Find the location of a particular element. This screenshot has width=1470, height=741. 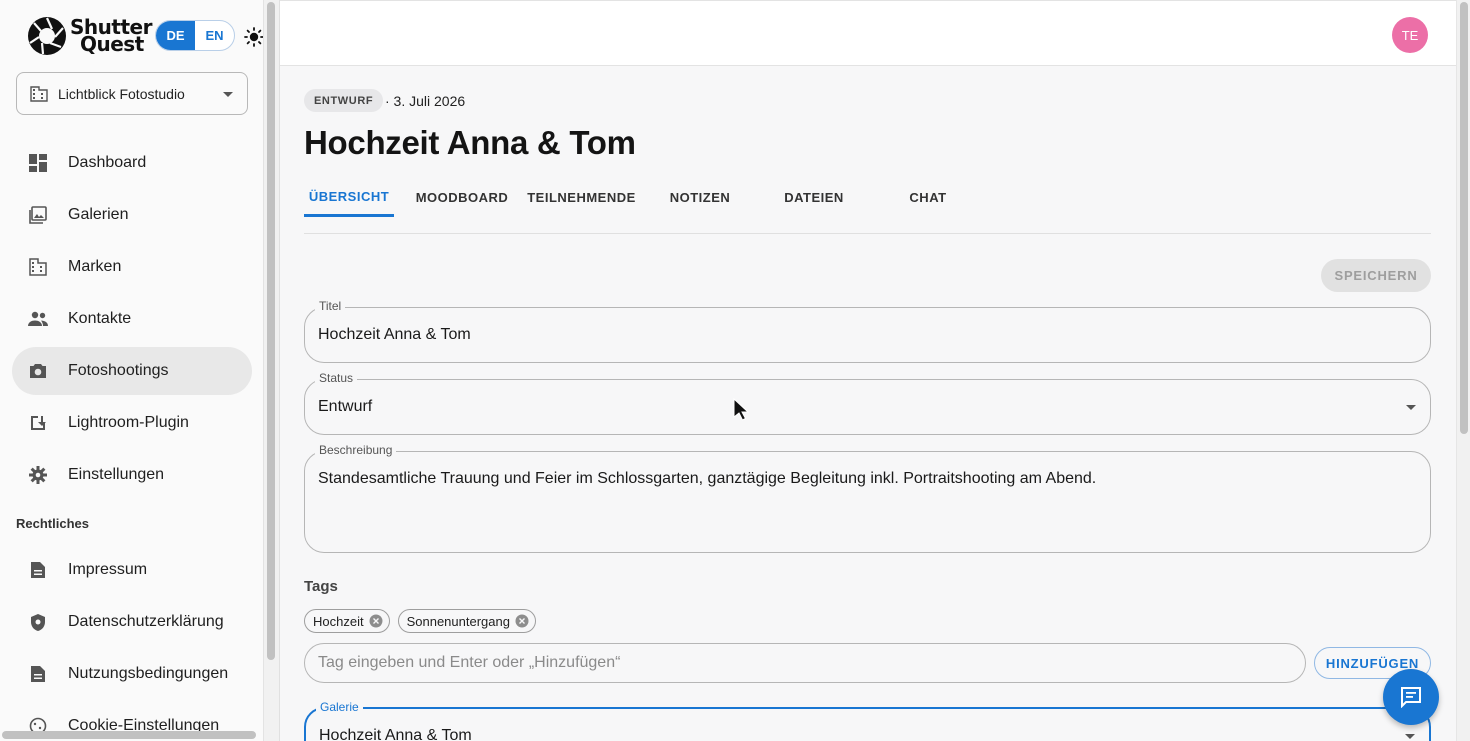

gallery-select: Galerie Hochzeit Anna & Tom is located at coordinates (867, 720).